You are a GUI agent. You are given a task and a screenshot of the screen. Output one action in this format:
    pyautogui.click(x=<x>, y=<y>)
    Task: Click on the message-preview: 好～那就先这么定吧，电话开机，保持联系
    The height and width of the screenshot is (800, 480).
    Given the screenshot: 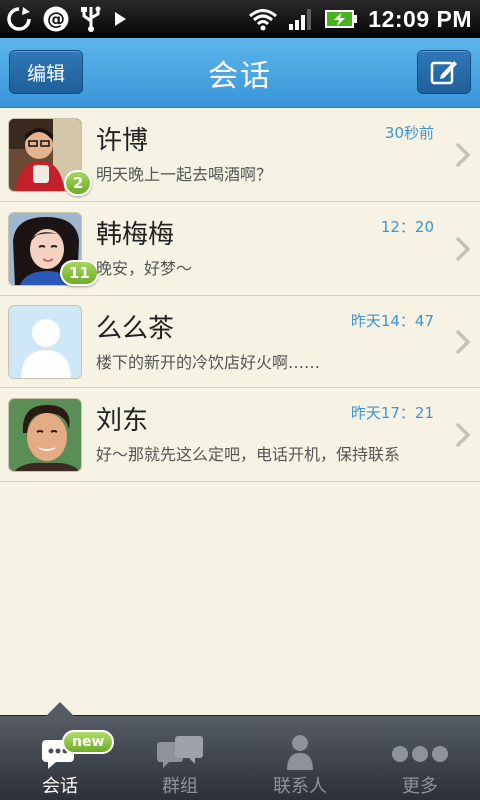 What is the action you would take?
    pyautogui.click(x=248, y=454)
    